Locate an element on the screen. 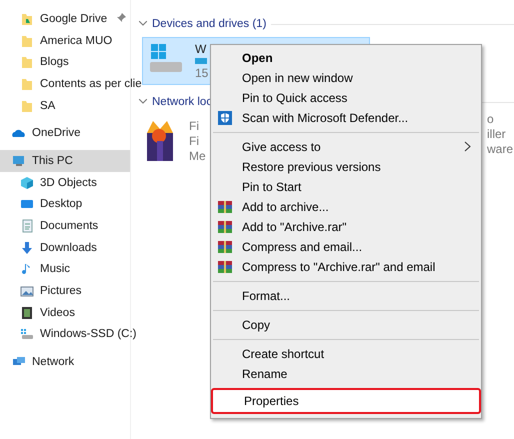  sidebar-item: This PC is located at coordinates (52, 160).